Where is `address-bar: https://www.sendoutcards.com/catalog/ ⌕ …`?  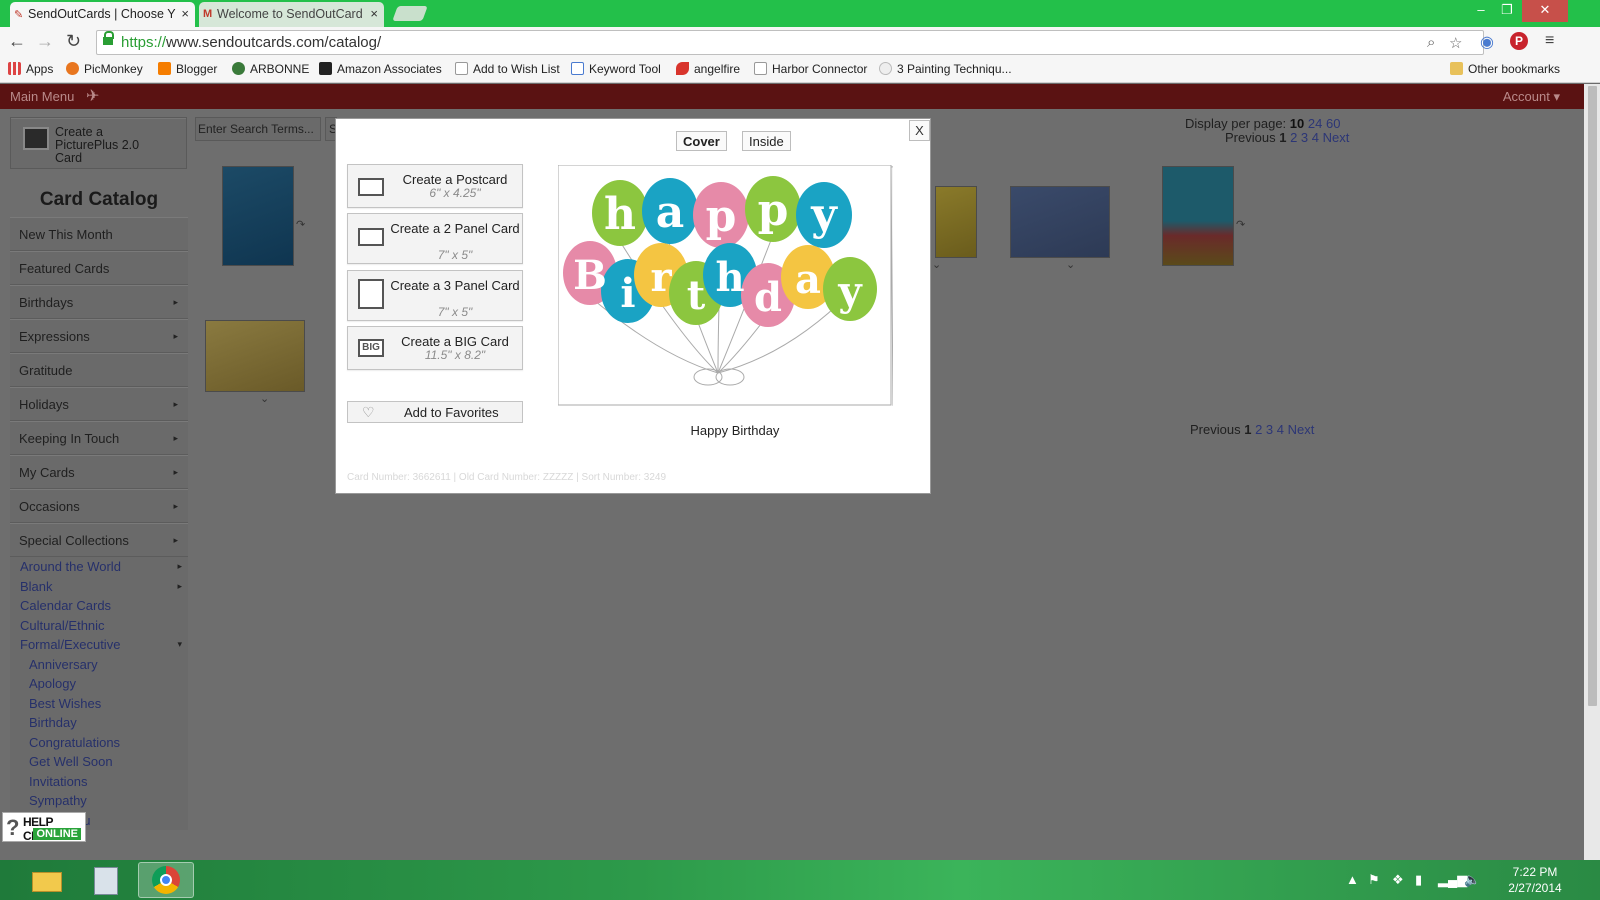
address-bar: https://www.sendoutcards.com/catalog/ ⌕ … is located at coordinates (790, 42).